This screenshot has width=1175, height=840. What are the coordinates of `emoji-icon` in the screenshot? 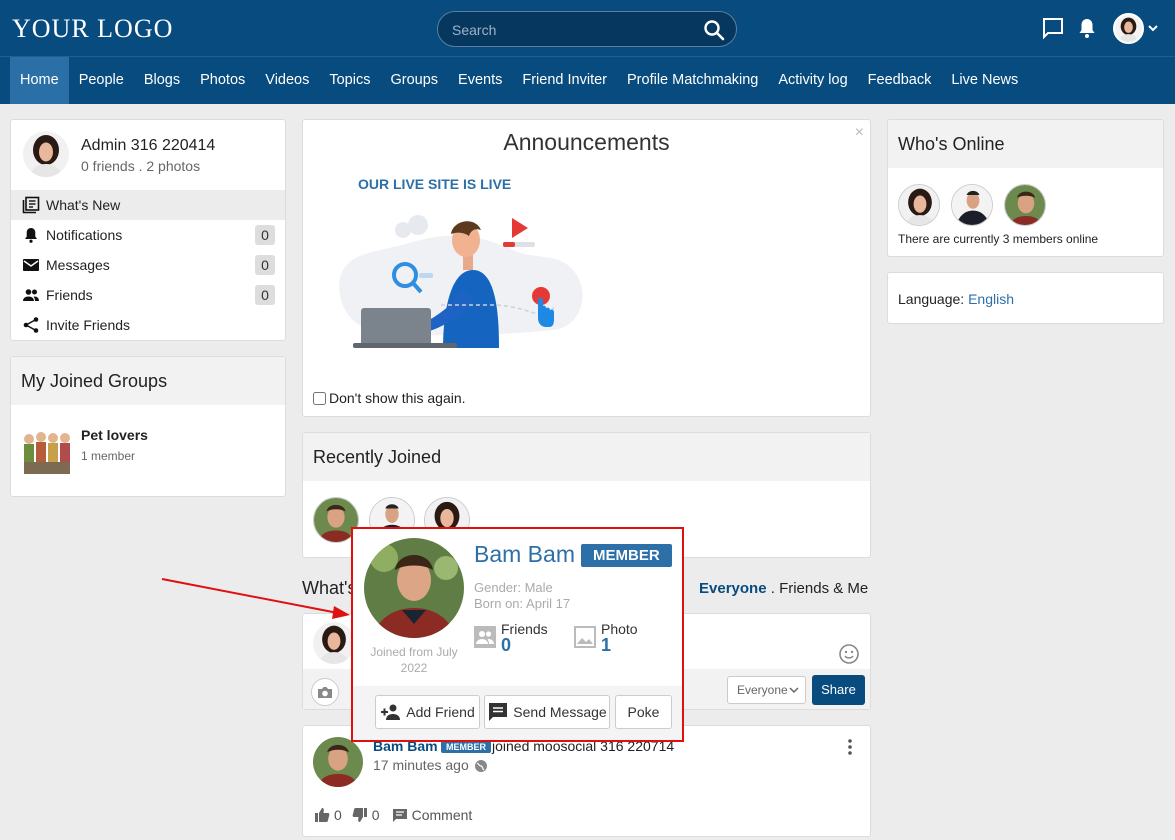 It's located at (849, 654).